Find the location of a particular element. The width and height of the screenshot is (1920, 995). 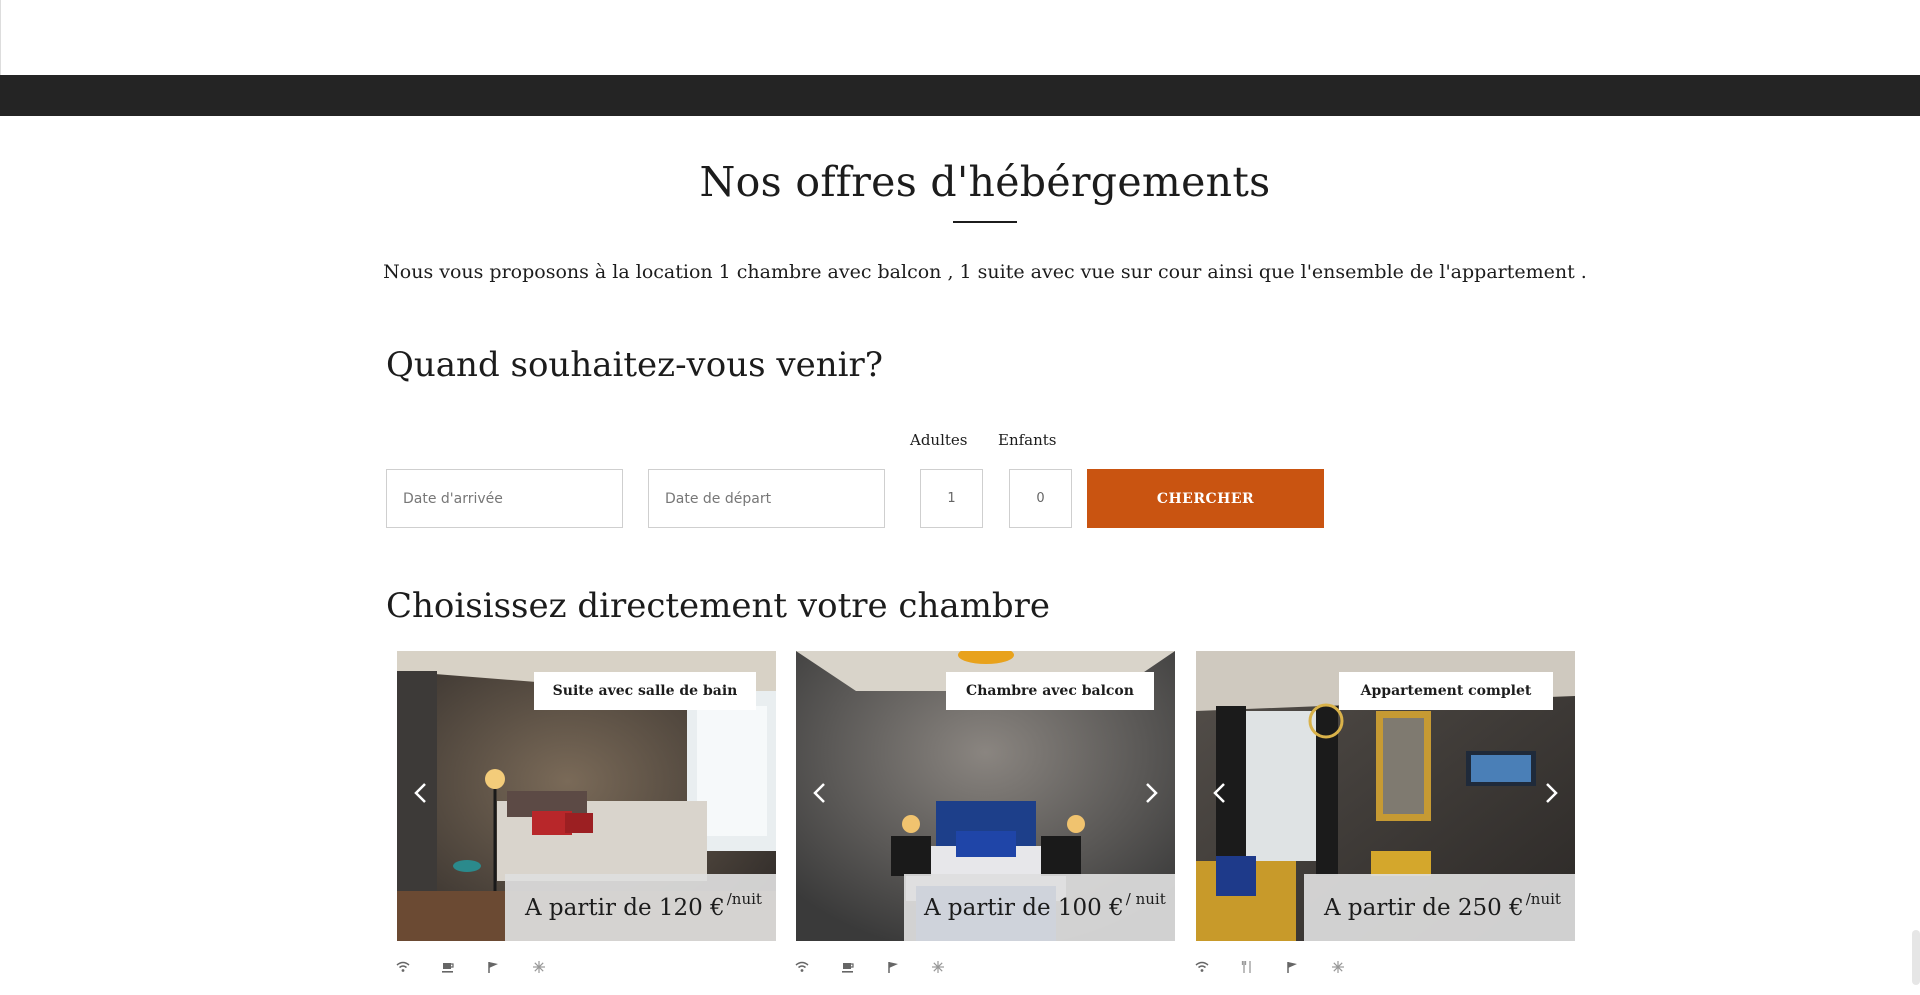

room-tag-appartement: Appartement complet is located at coordinates (1446, 691).